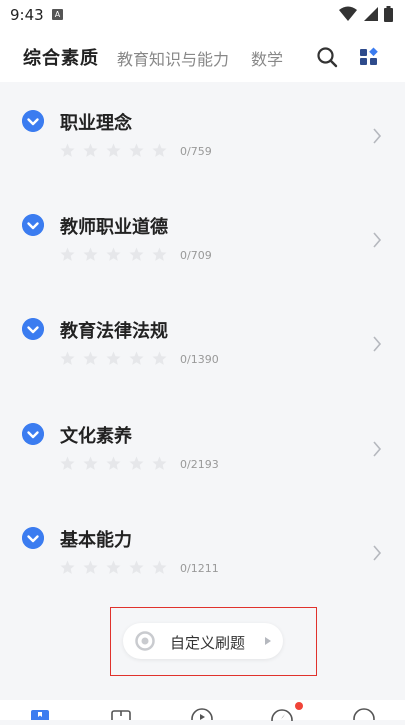 This screenshot has width=405, height=725. Describe the element at coordinates (114, 227) in the screenshot. I see `subject-title: 教师职业道德` at that location.